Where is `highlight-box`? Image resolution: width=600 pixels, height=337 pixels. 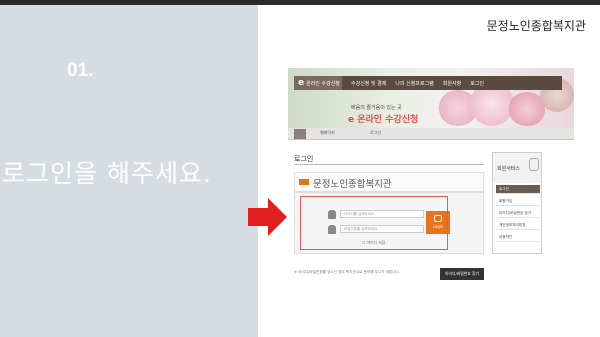 highlight-box is located at coordinates (374, 223).